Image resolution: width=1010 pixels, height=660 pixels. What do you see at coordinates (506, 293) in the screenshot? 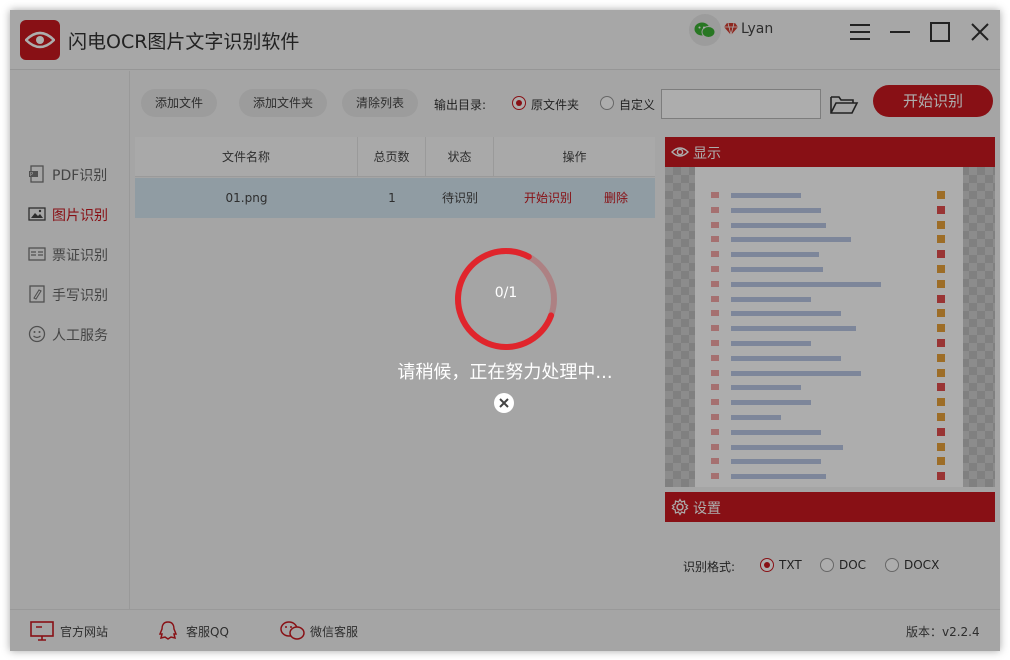
I see `progress-count: 0/1` at bounding box center [506, 293].